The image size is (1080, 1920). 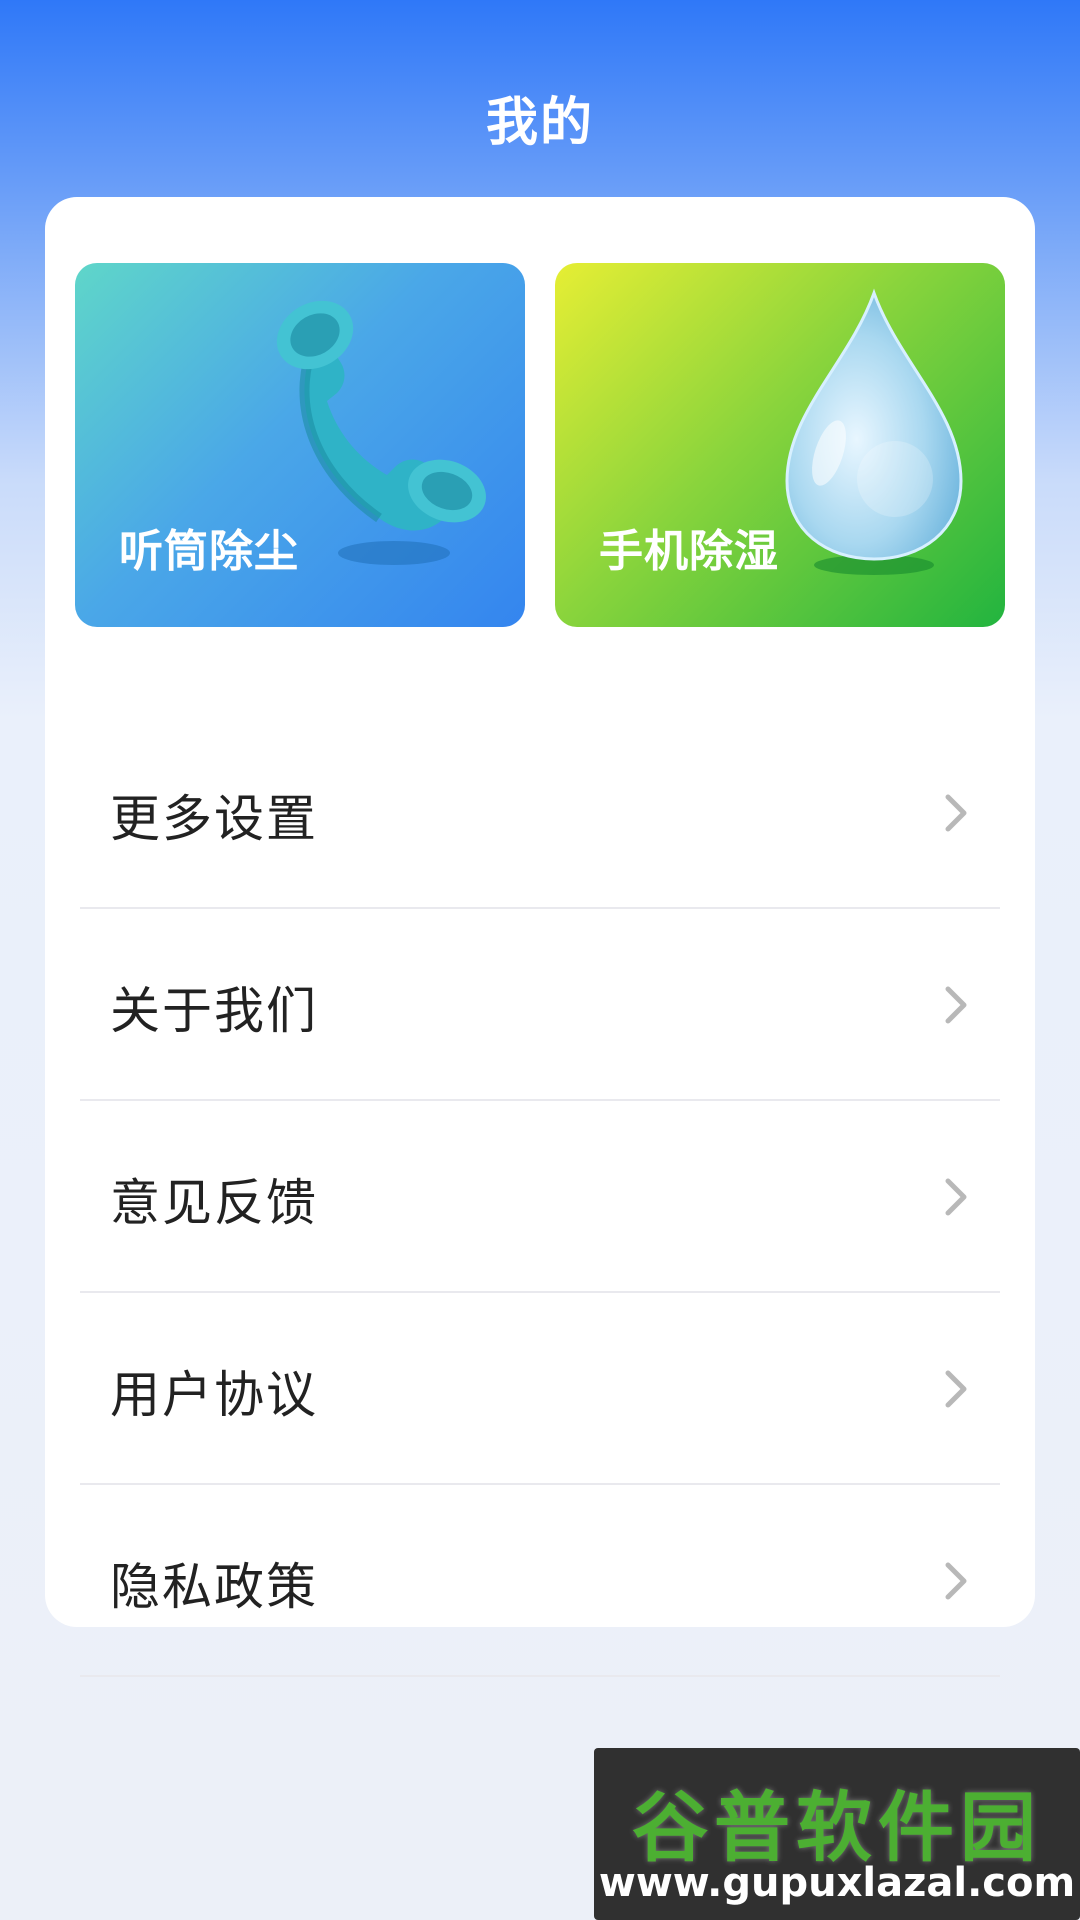 What do you see at coordinates (214, 1011) in the screenshot?
I see `menu-item-label: 关于我们` at bounding box center [214, 1011].